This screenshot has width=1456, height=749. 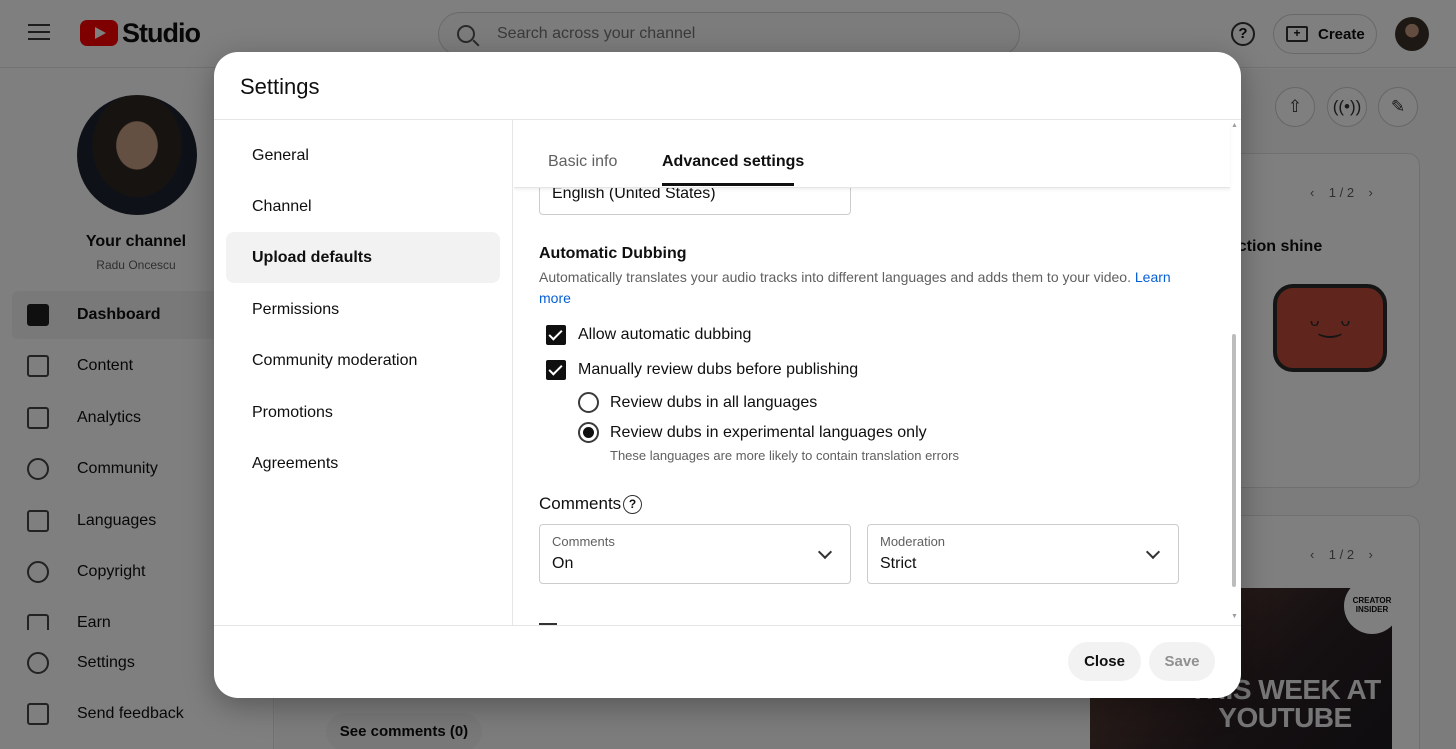 What do you see at coordinates (1234, 125) in the screenshot?
I see `scroll-up-arrow: ▲` at bounding box center [1234, 125].